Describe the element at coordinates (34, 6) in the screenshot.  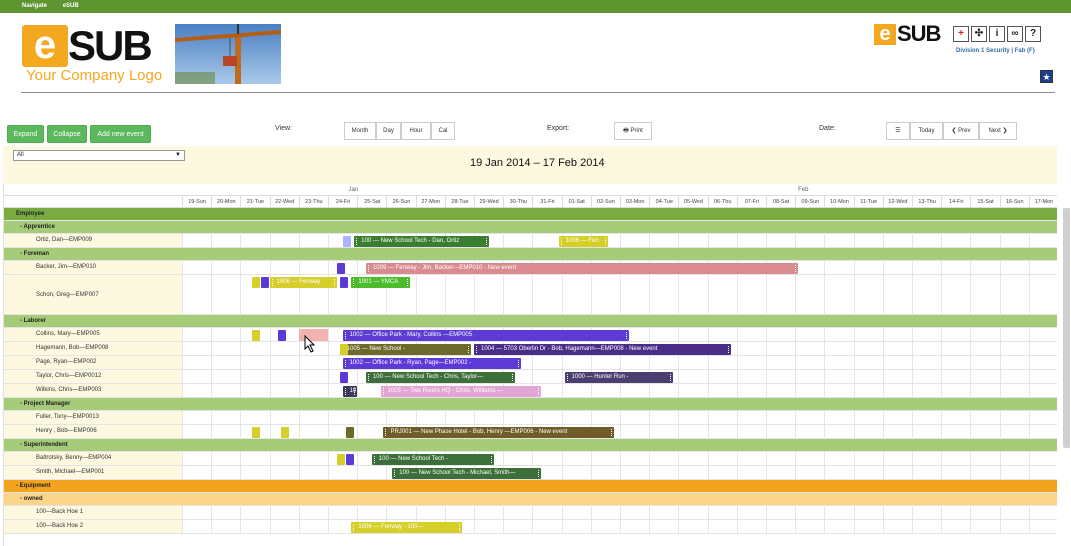
I see `nav-navigate-link: Navigate` at that location.